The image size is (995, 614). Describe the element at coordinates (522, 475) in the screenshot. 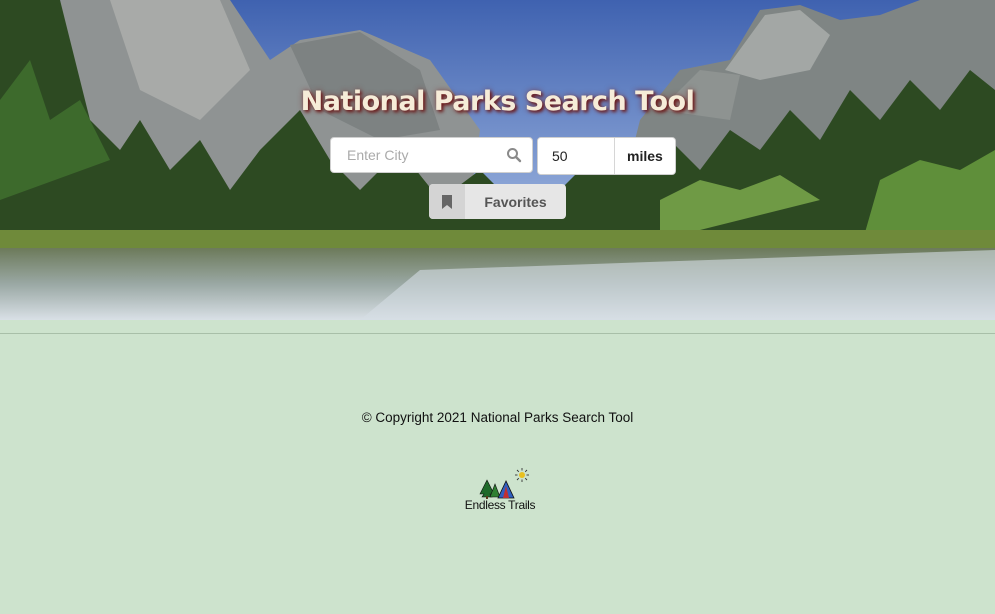

I see `sun-icon` at that location.